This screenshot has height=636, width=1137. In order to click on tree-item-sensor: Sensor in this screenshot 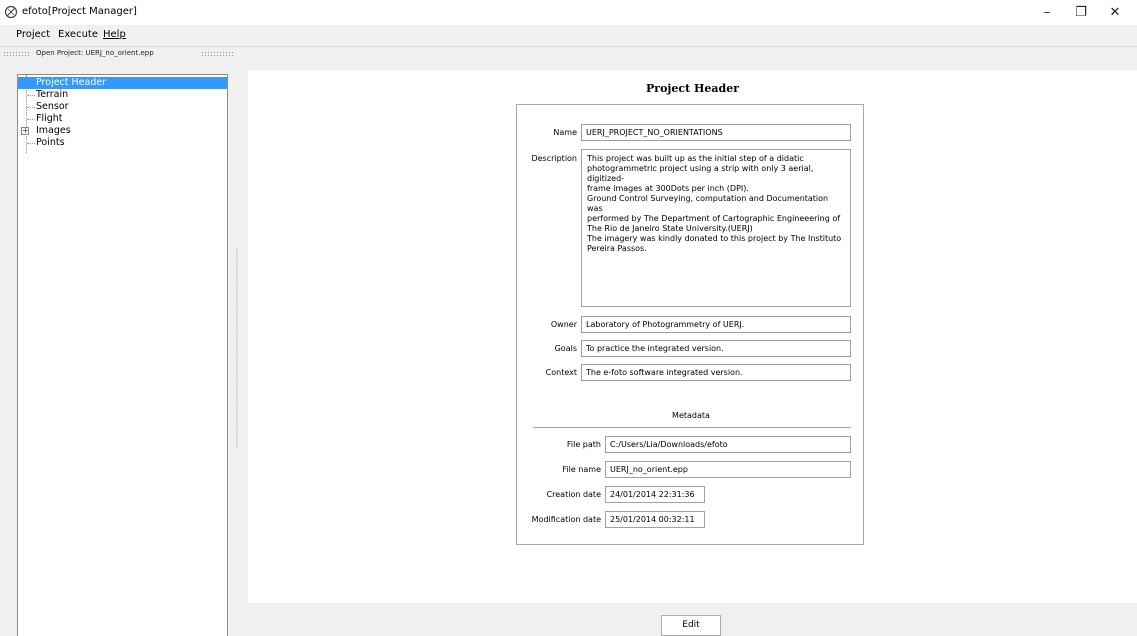, I will do `click(122, 107)`.